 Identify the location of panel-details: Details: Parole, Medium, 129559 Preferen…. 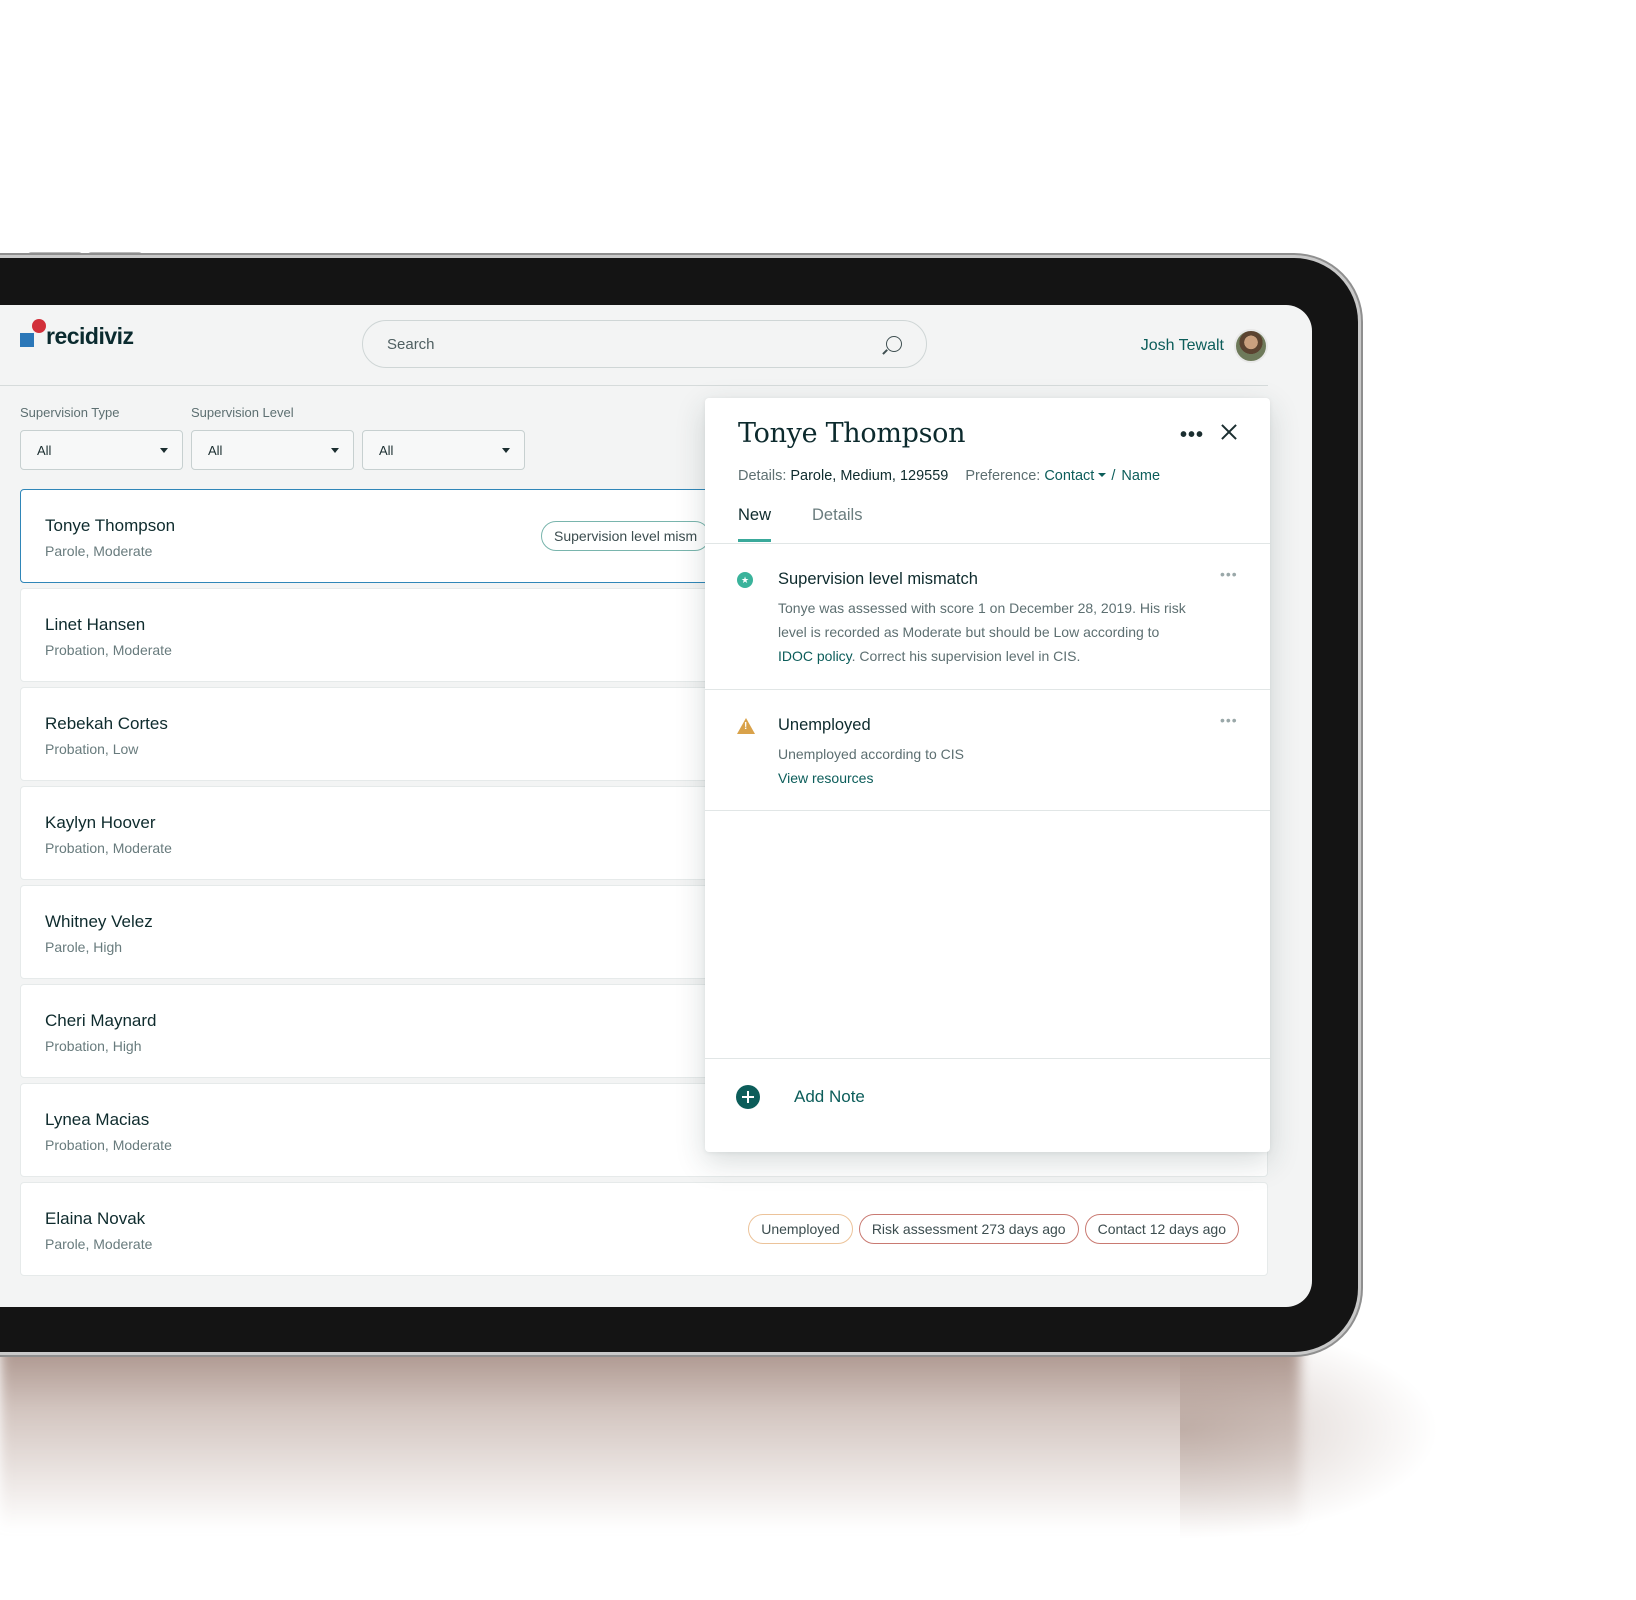
(949, 476).